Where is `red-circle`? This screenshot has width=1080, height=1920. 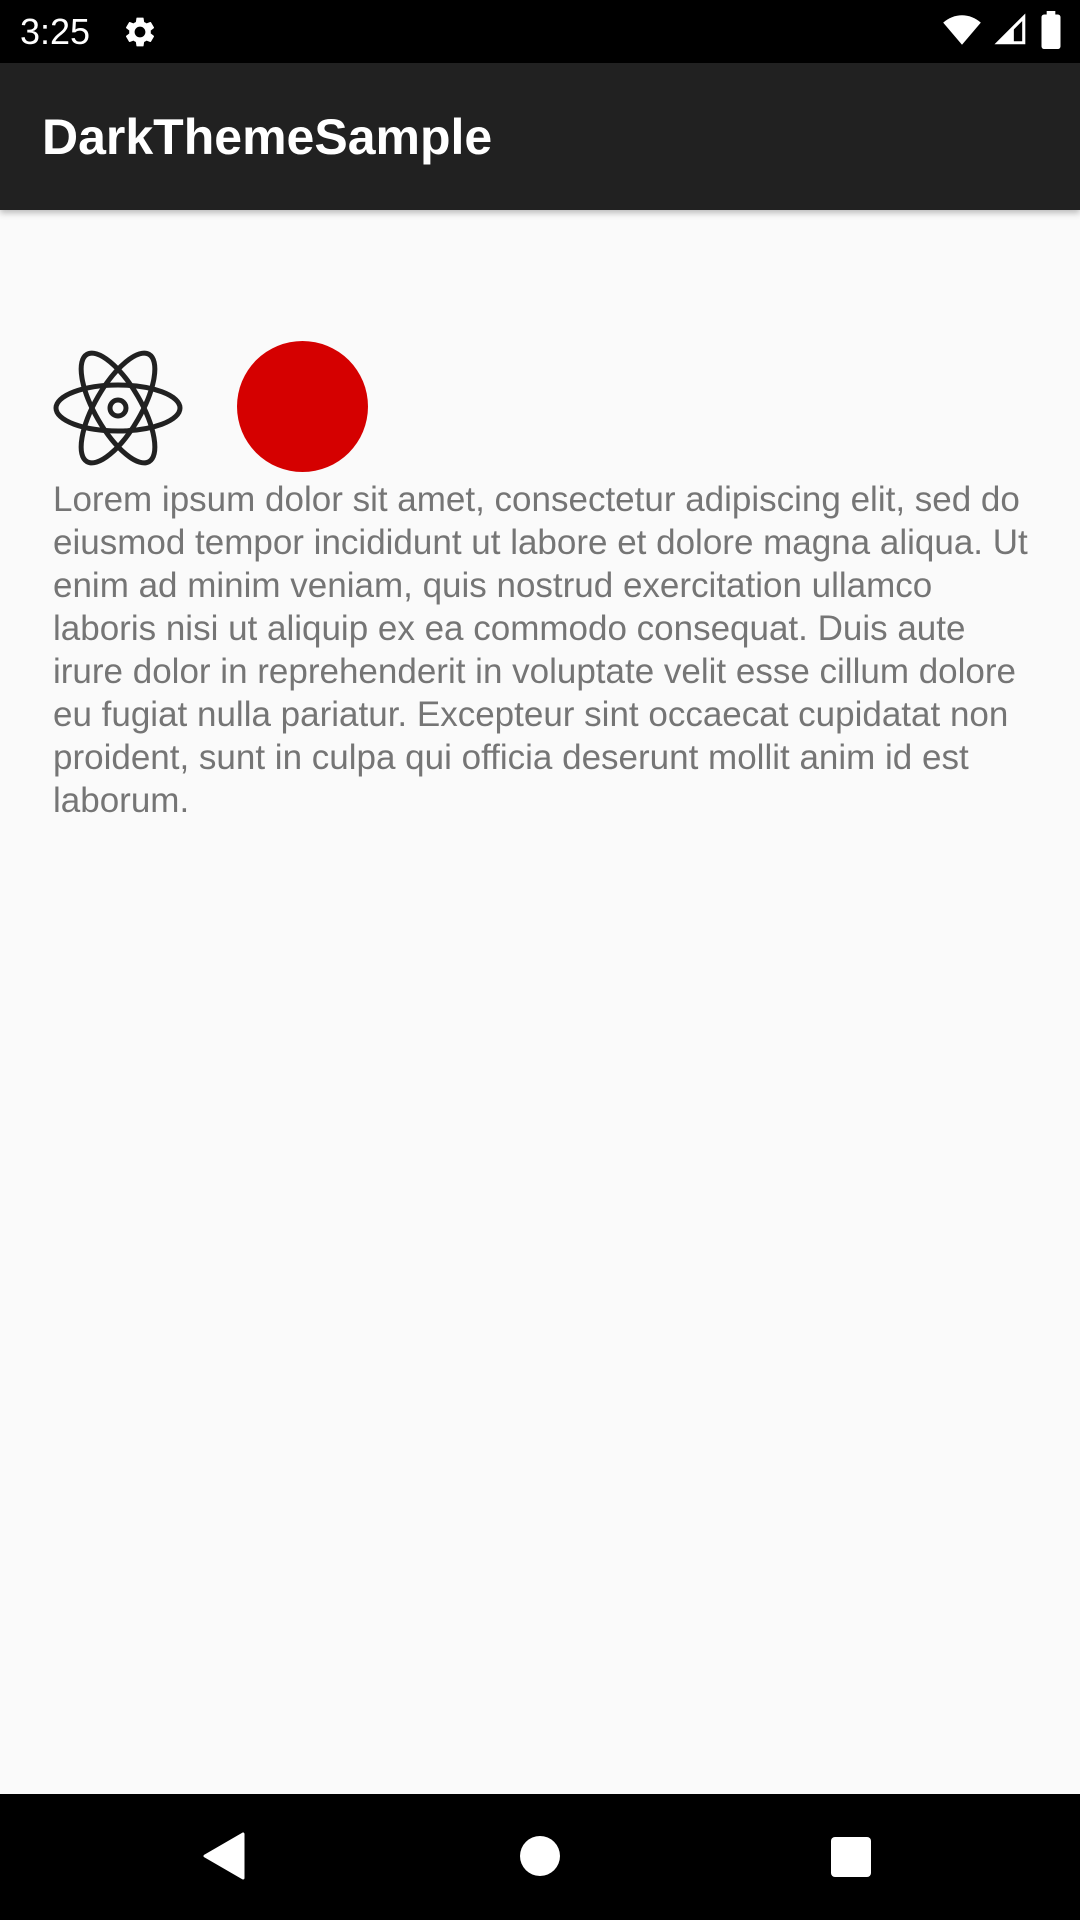
red-circle is located at coordinates (302, 406).